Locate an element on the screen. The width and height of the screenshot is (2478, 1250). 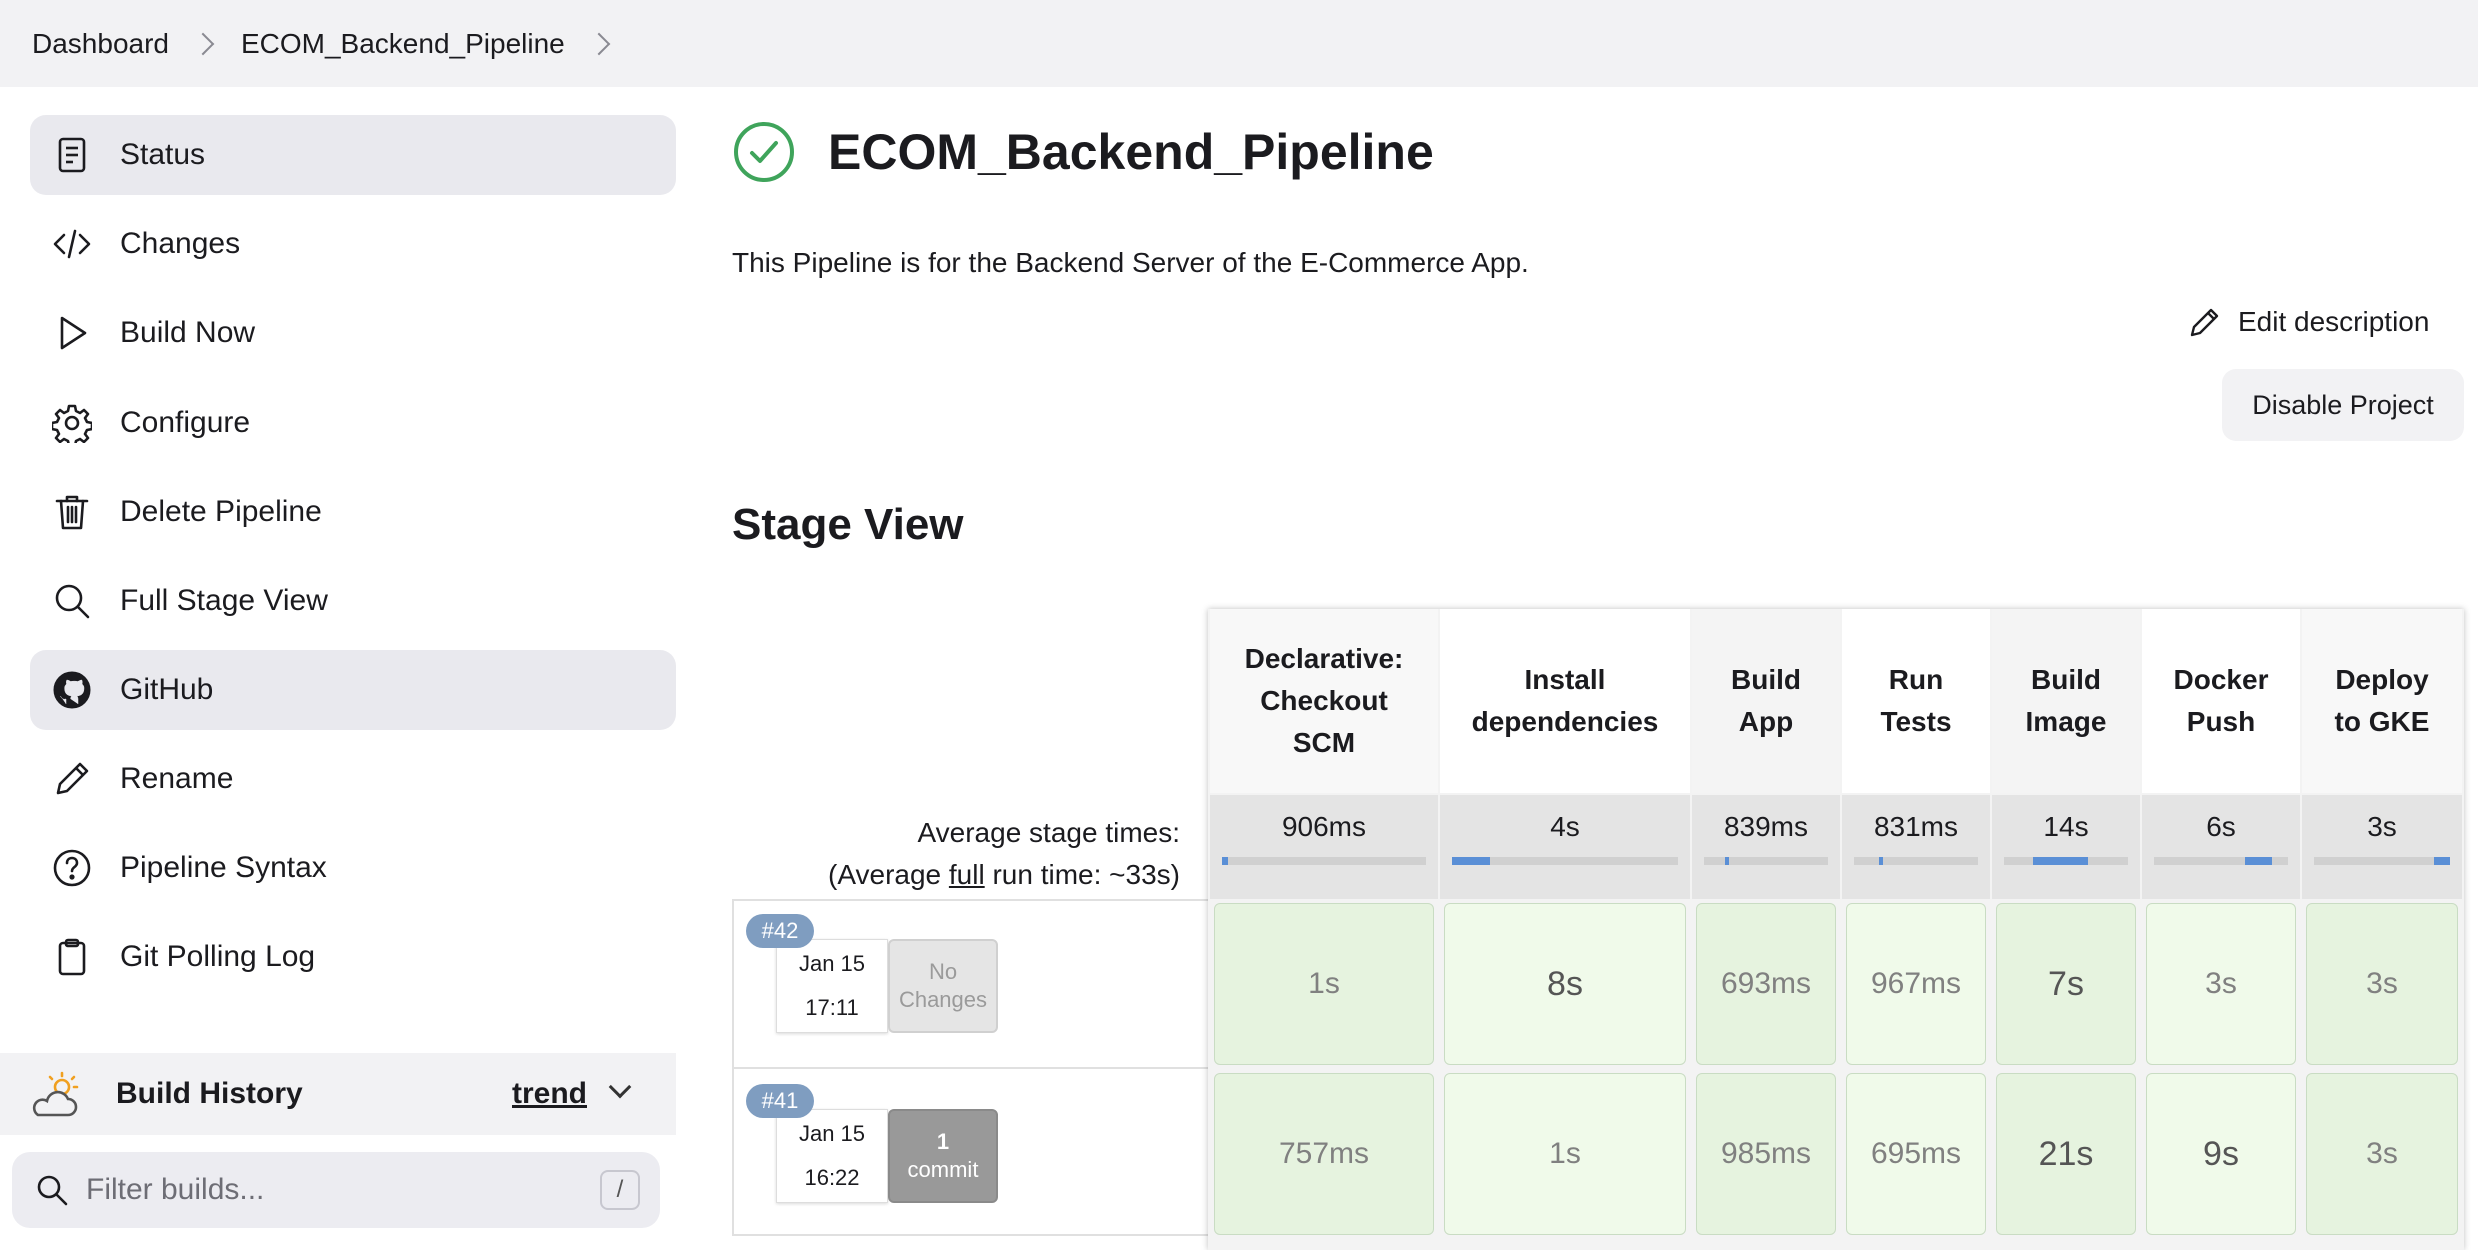
code-icon is located at coordinates (72, 244).